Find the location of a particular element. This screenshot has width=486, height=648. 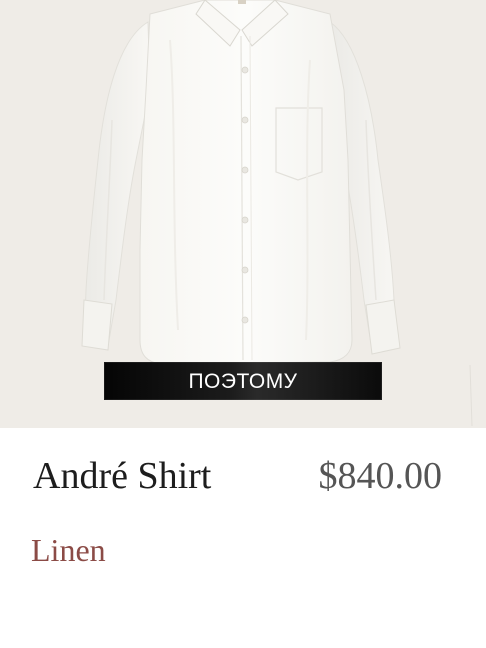

product-material: Linen is located at coordinates (68, 550).